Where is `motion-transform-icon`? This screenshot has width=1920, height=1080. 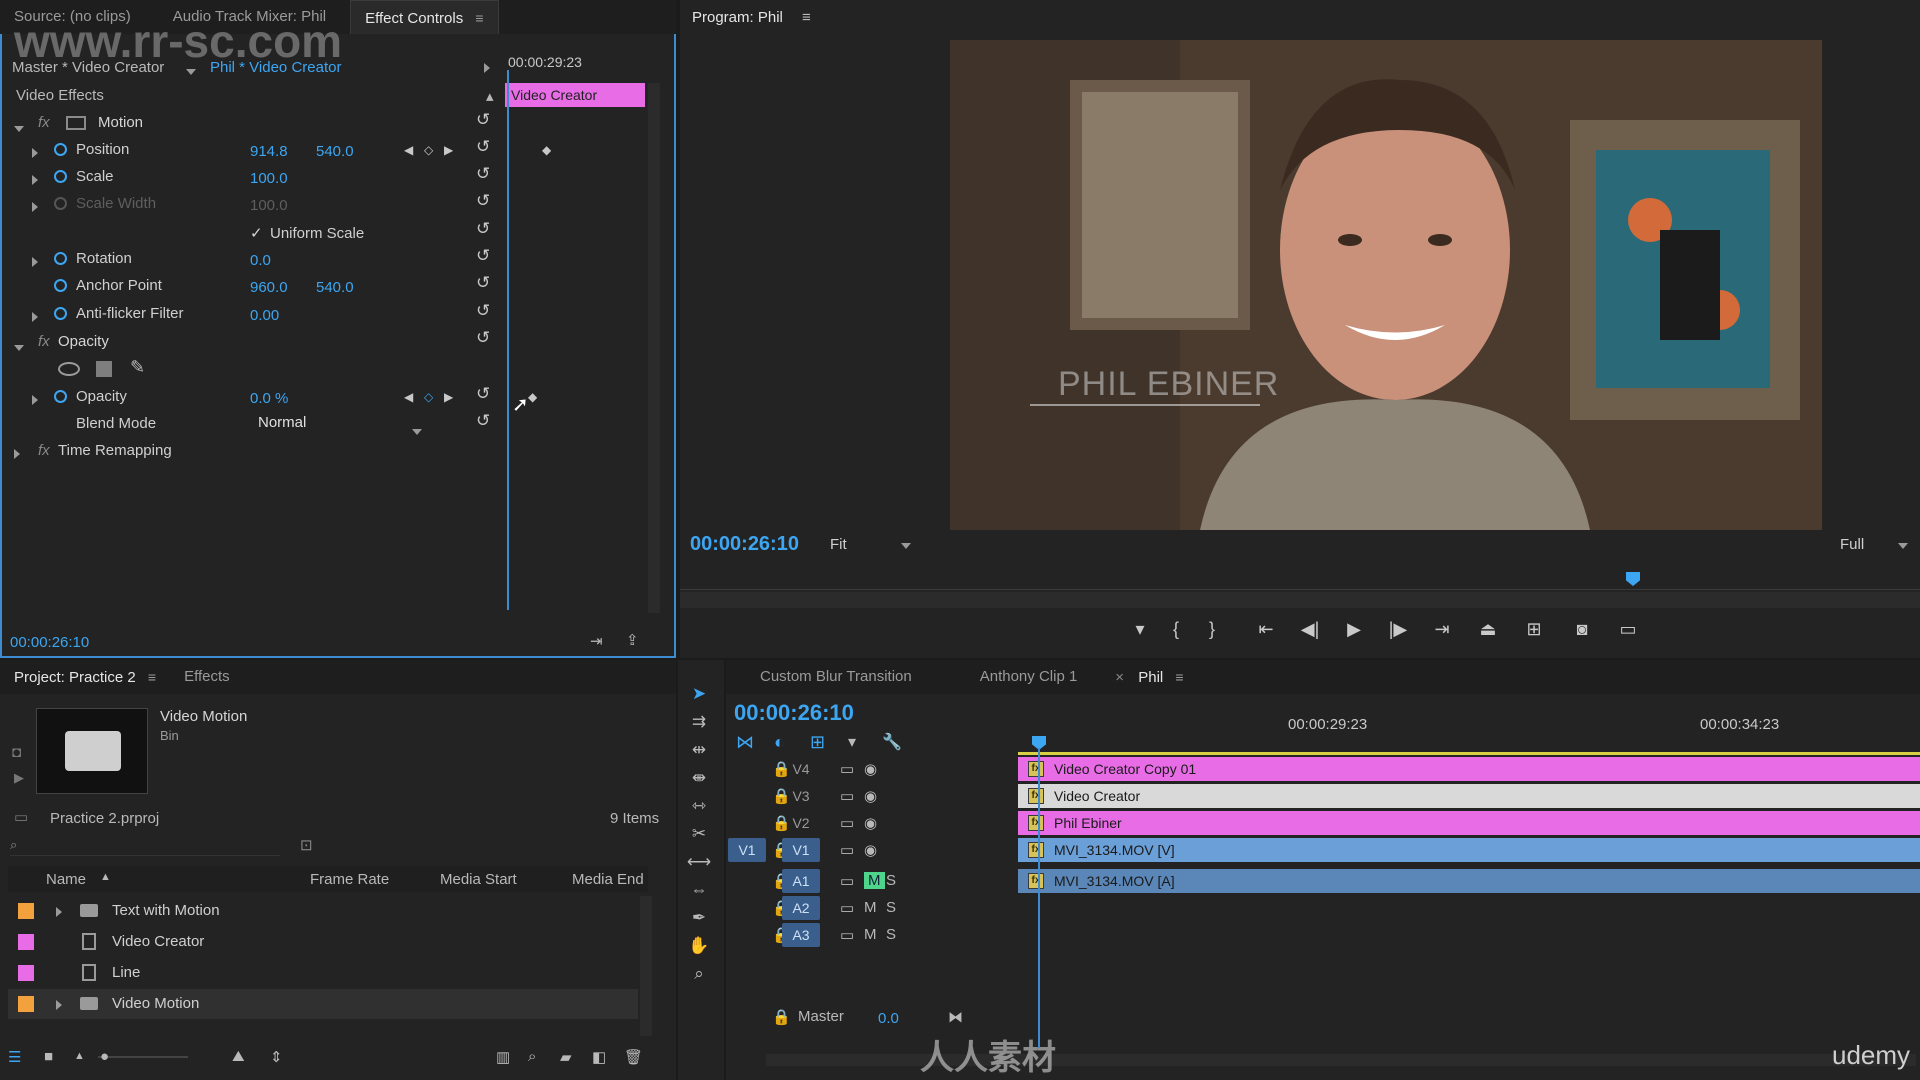 motion-transform-icon is located at coordinates (76, 123).